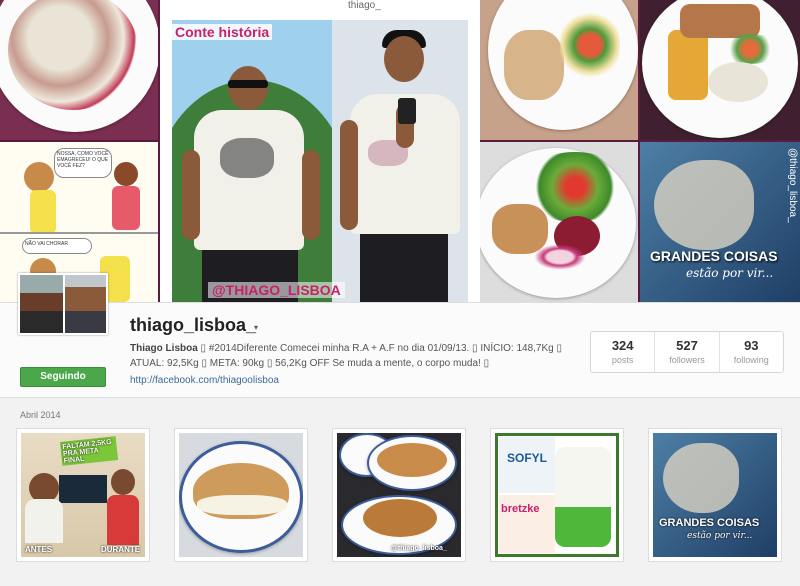 The width and height of the screenshot is (800, 586). I want to click on grid-photo-4: SOFYL bretzke, so click(557, 495).